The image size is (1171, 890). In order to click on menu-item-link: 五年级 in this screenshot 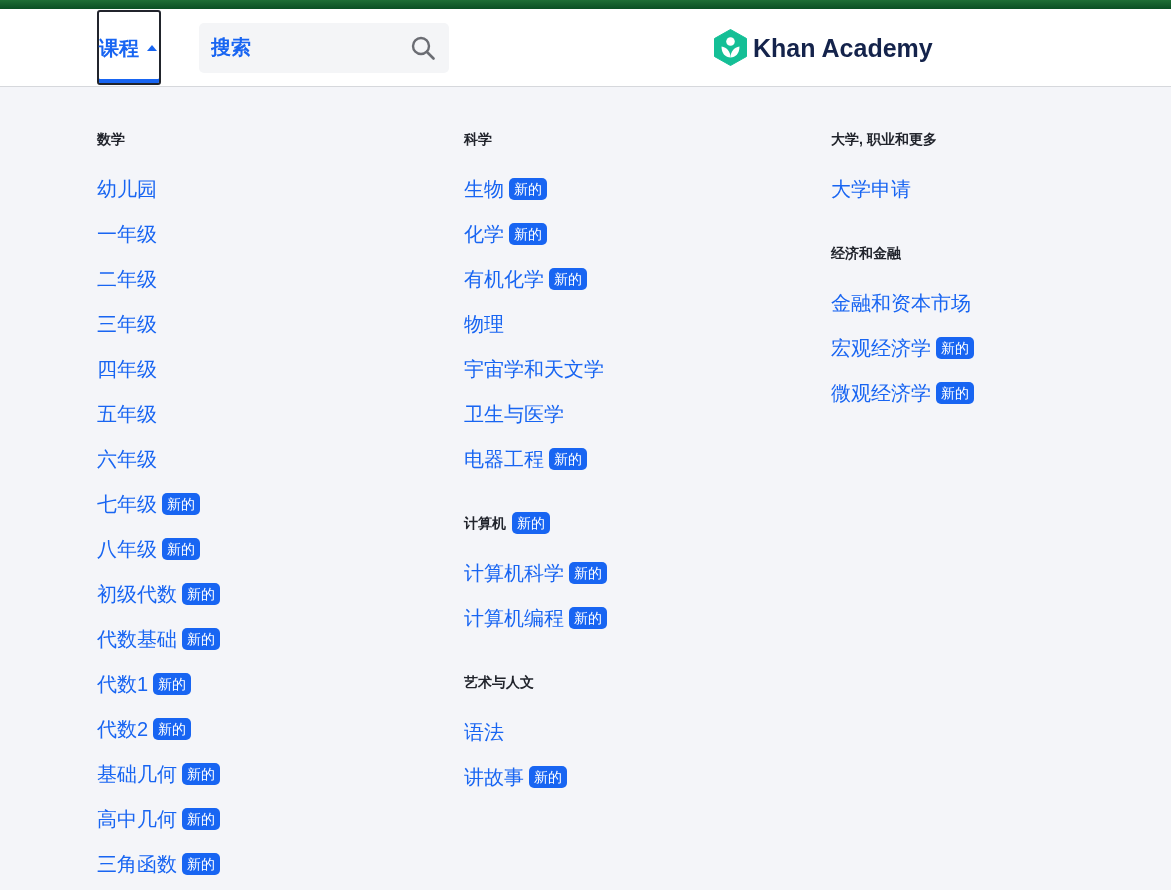, I will do `click(127, 414)`.